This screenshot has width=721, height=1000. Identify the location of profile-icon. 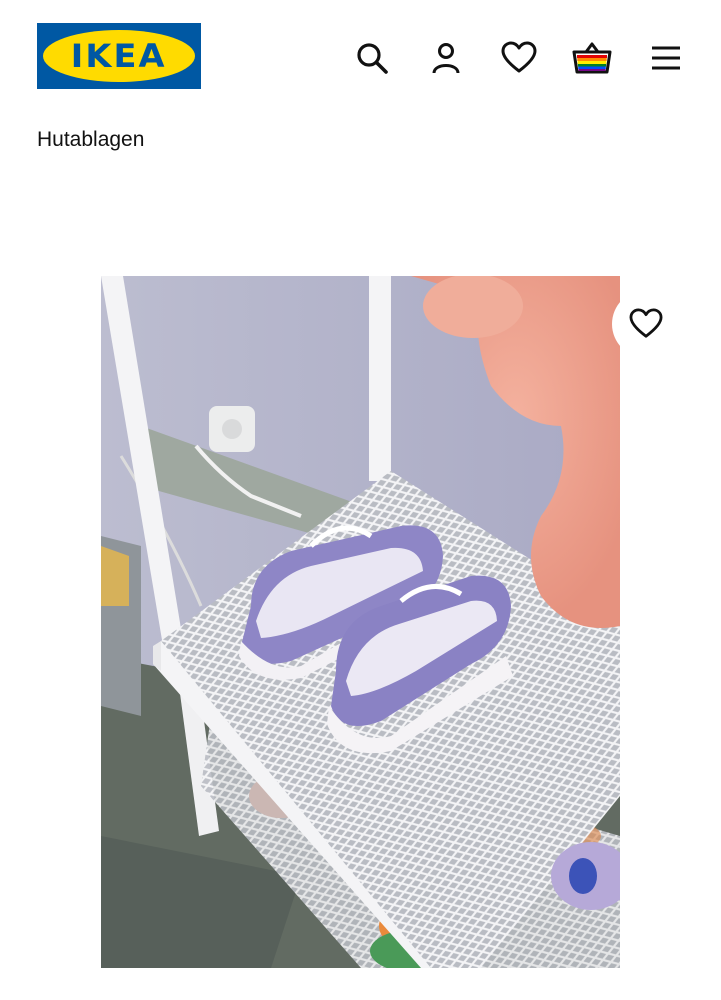
(446, 58).